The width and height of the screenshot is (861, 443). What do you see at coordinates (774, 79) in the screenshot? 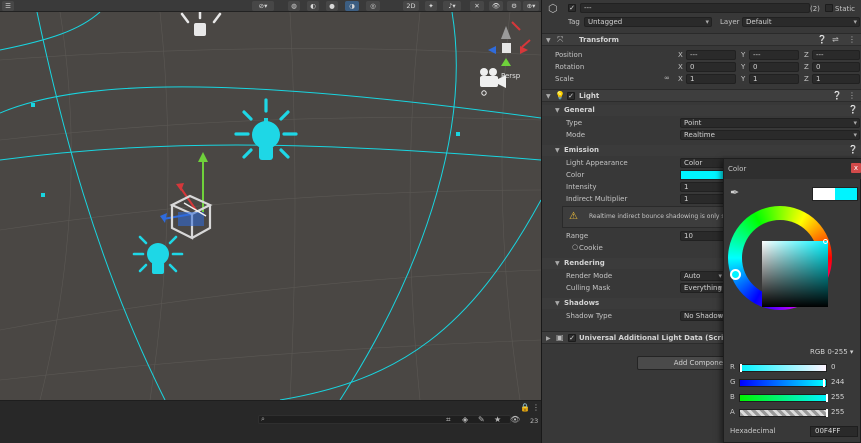
I see `scale-y-field: 1` at bounding box center [774, 79].